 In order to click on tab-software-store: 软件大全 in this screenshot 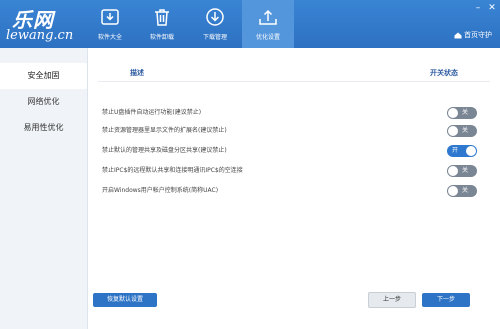, I will do `click(110, 24)`.